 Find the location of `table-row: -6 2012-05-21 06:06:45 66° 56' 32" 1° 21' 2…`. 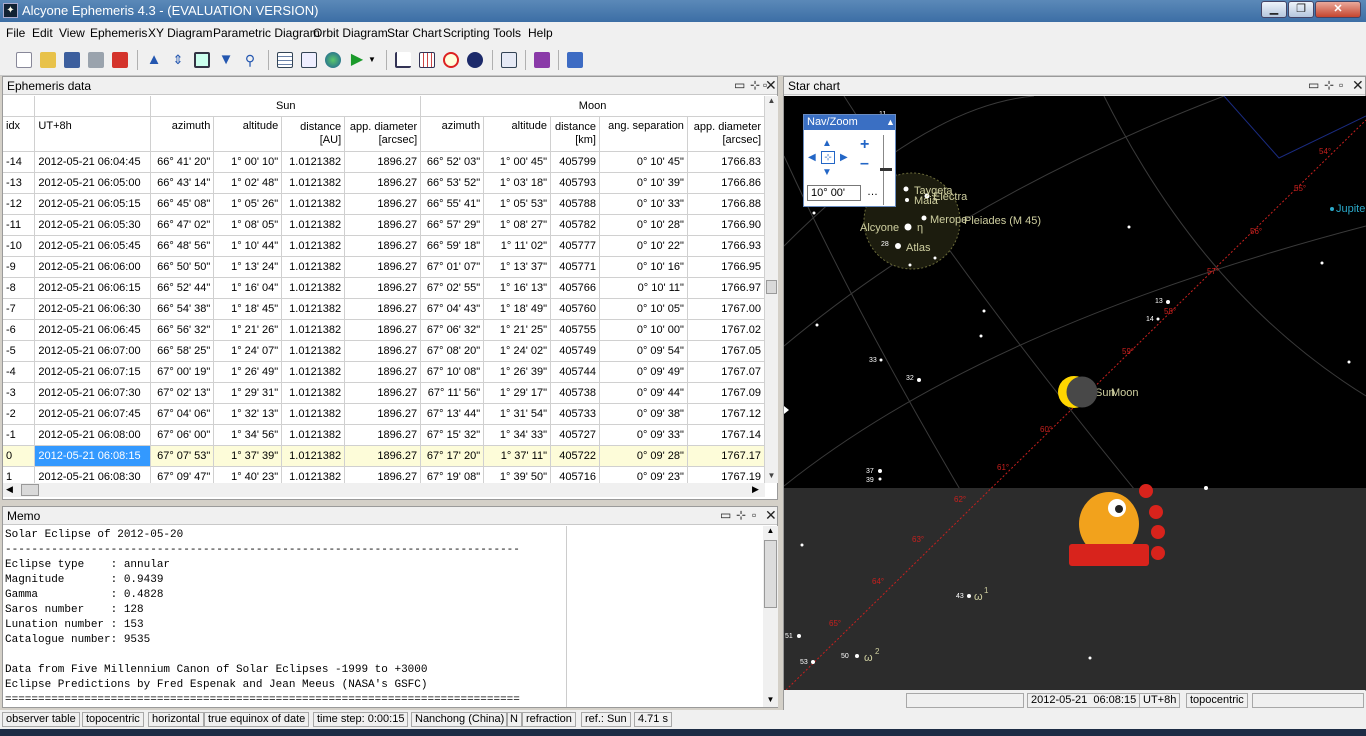

table-row: -6 2012-05-21 06:06:45 66° 56' 32" 1° 21' 2… is located at coordinates (384, 330).